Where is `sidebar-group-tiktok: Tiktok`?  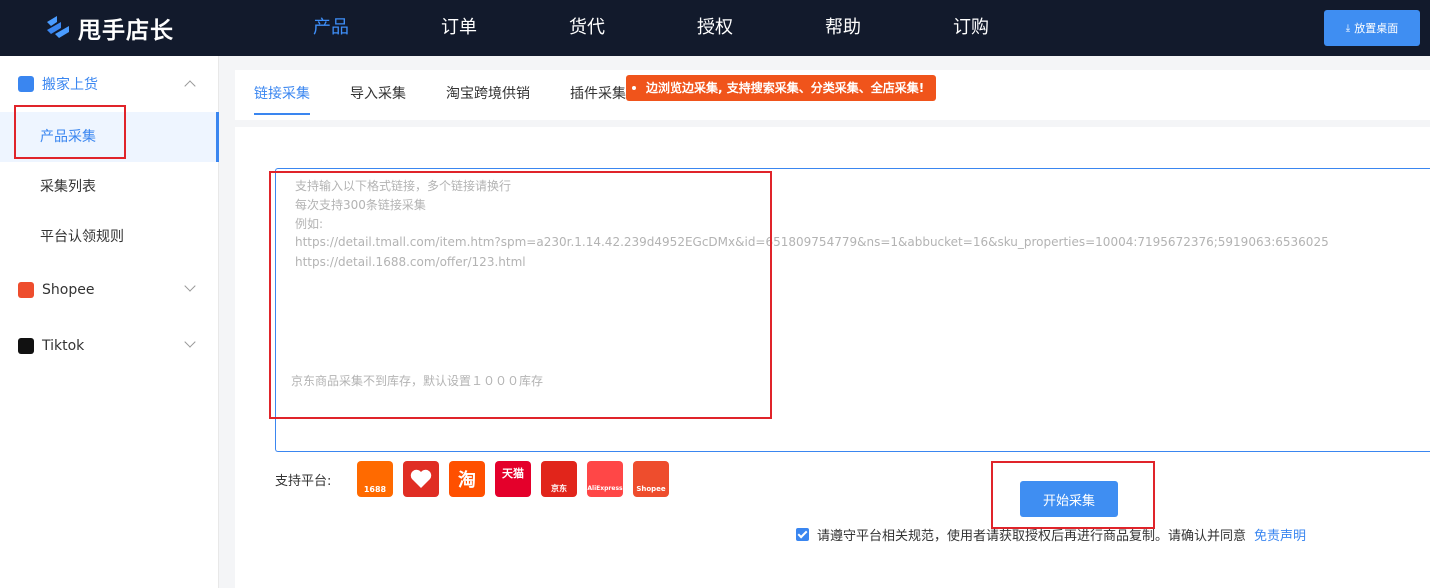 sidebar-group-tiktok: Tiktok is located at coordinates (109, 346).